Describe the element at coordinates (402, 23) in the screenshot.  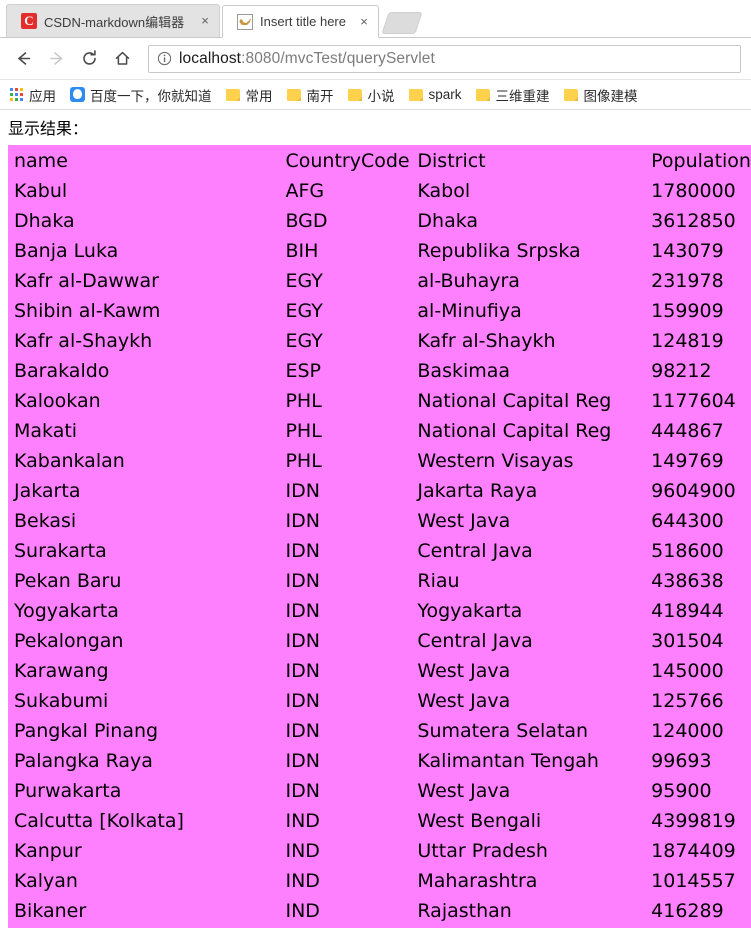
I see `new-tab-button` at that location.